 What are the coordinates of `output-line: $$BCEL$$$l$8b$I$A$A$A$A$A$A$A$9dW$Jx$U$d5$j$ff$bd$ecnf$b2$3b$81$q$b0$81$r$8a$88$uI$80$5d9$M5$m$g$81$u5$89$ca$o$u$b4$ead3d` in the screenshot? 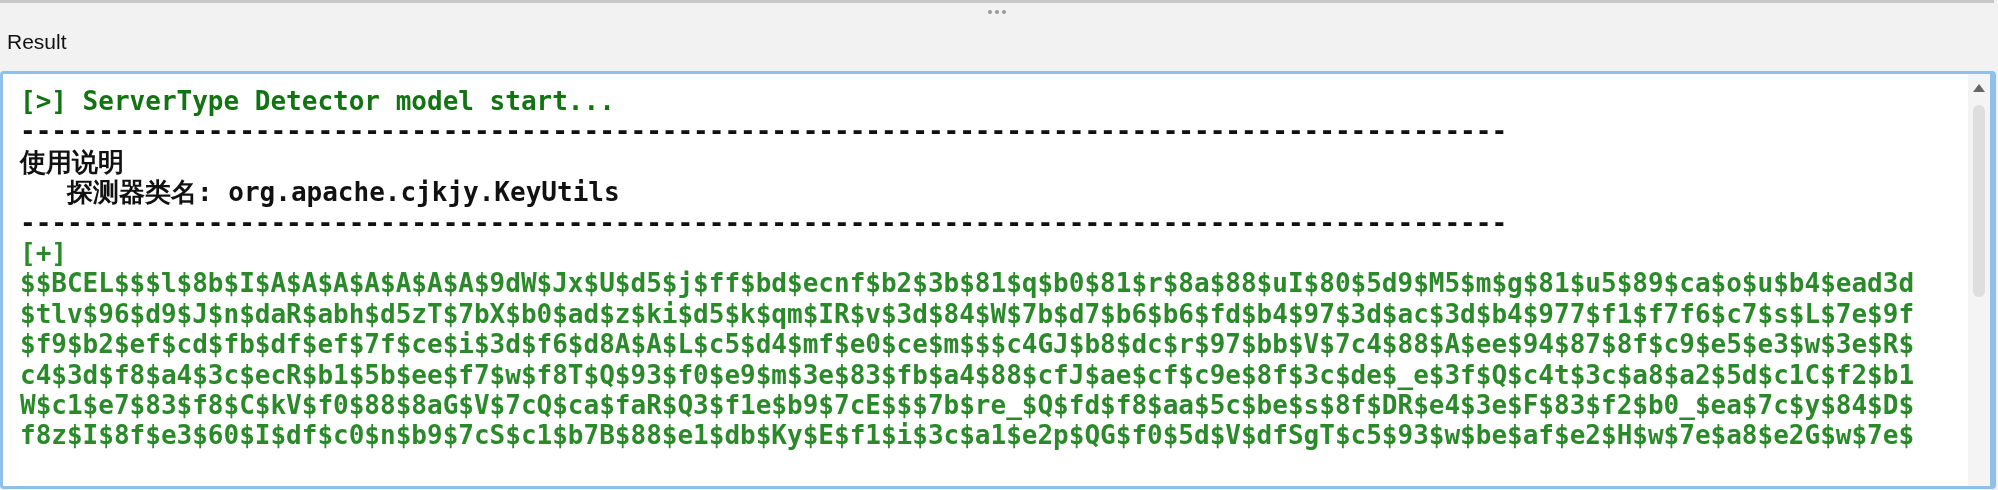 It's located at (967, 283).